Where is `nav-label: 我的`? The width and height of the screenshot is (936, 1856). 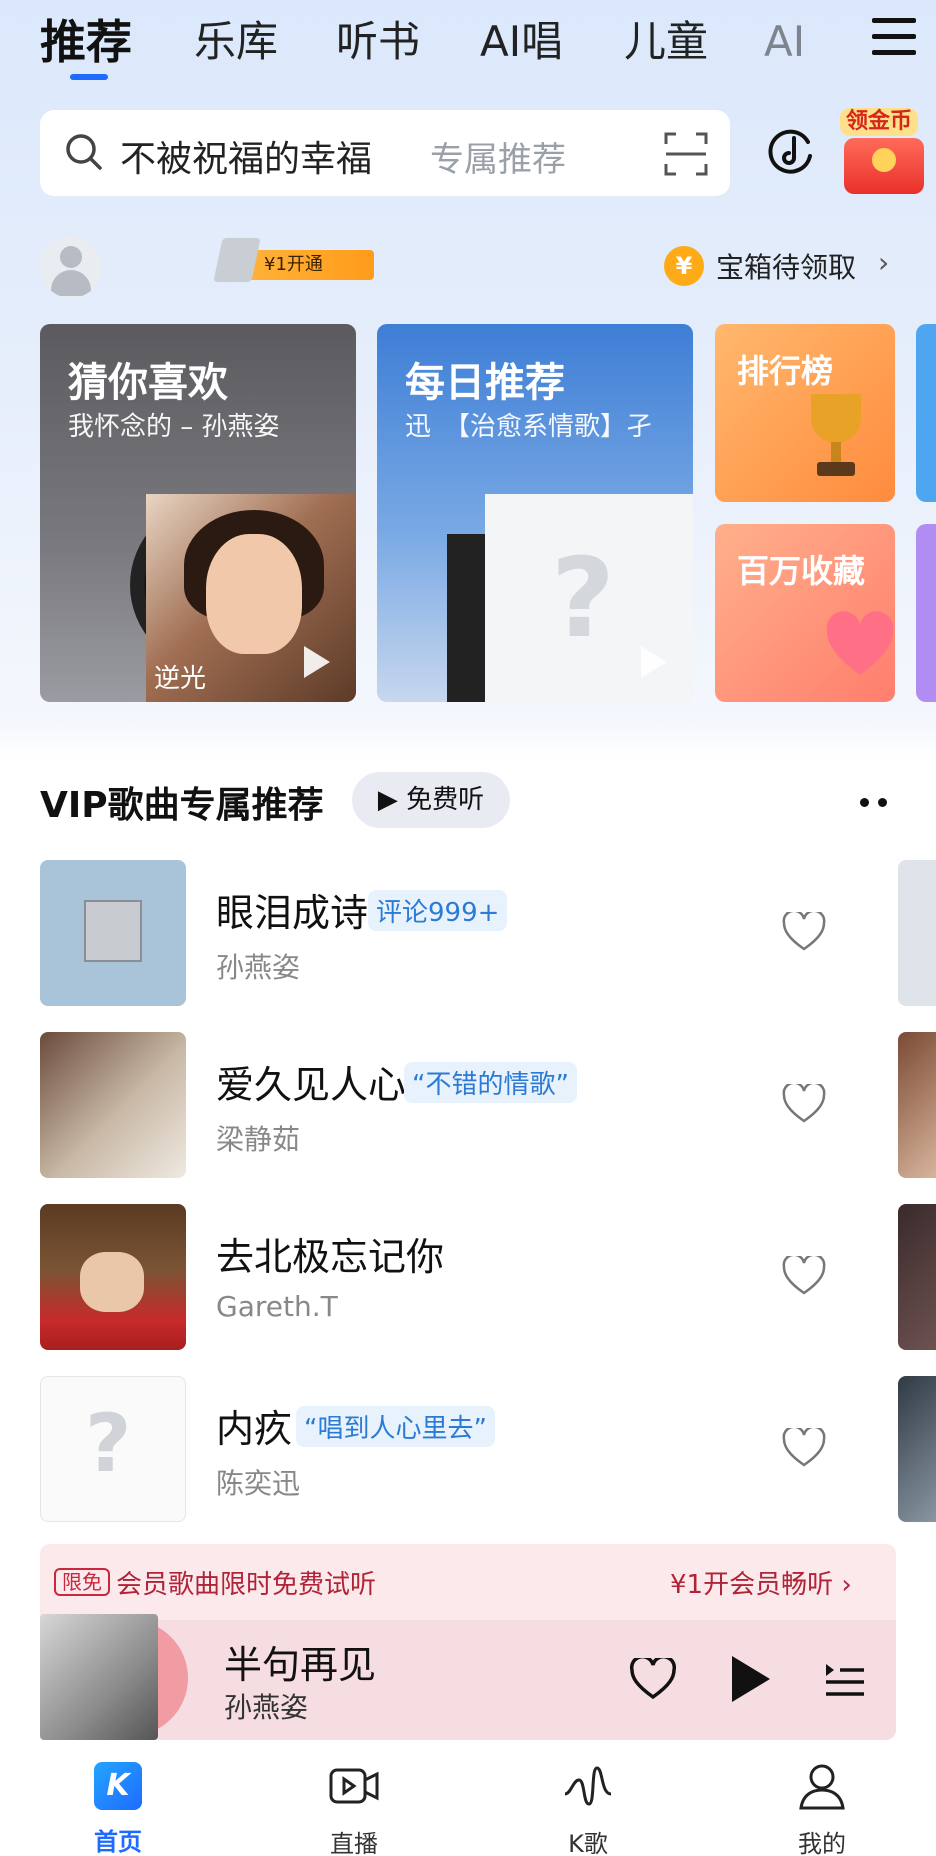 nav-label: 我的 is located at coordinates (822, 1843).